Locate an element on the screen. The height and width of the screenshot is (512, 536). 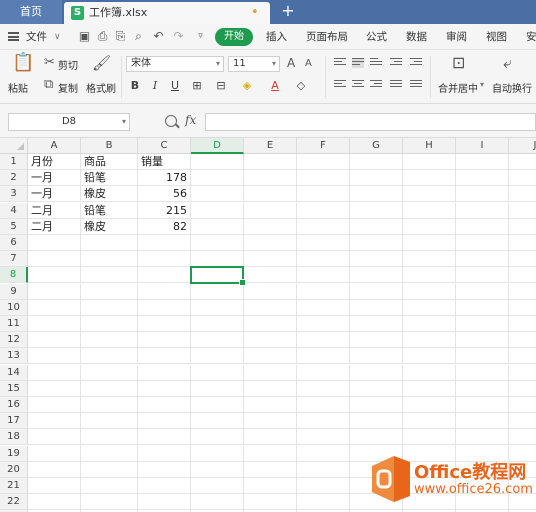
cell-f20 is located at coordinates (323, 469).